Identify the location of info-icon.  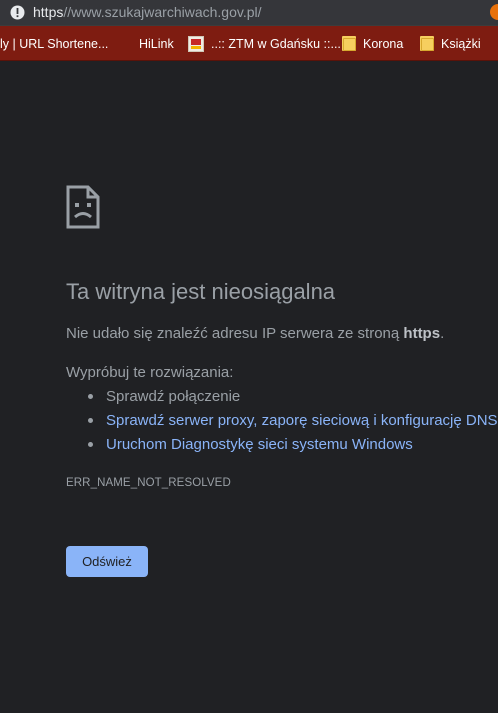
(17, 12).